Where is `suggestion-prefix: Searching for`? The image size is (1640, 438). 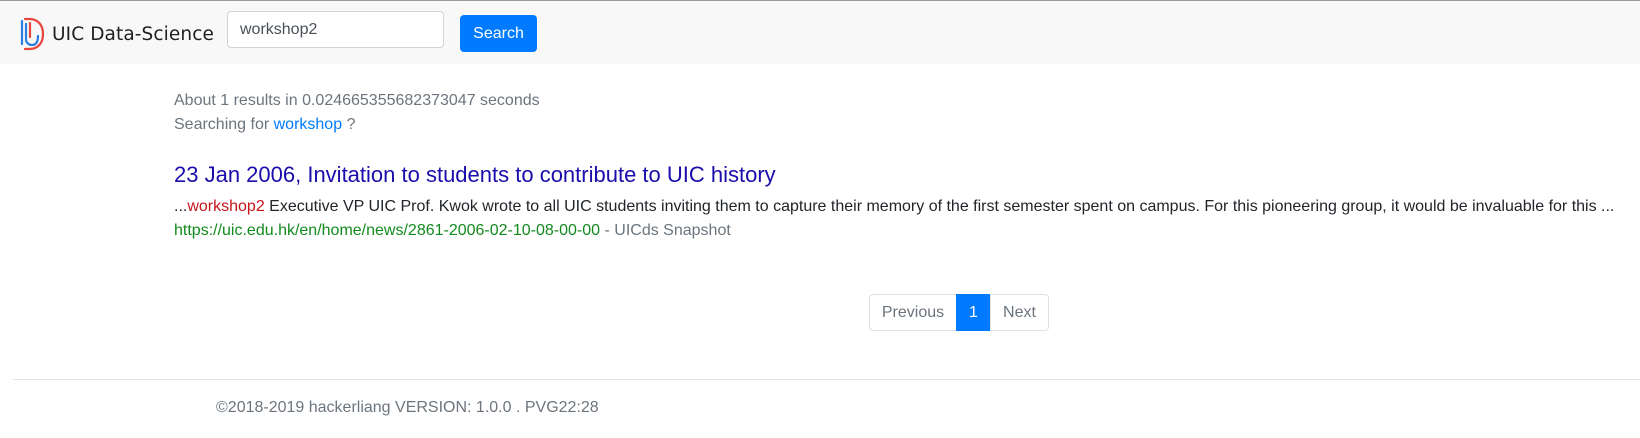
suggestion-prefix: Searching for is located at coordinates (222, 124).